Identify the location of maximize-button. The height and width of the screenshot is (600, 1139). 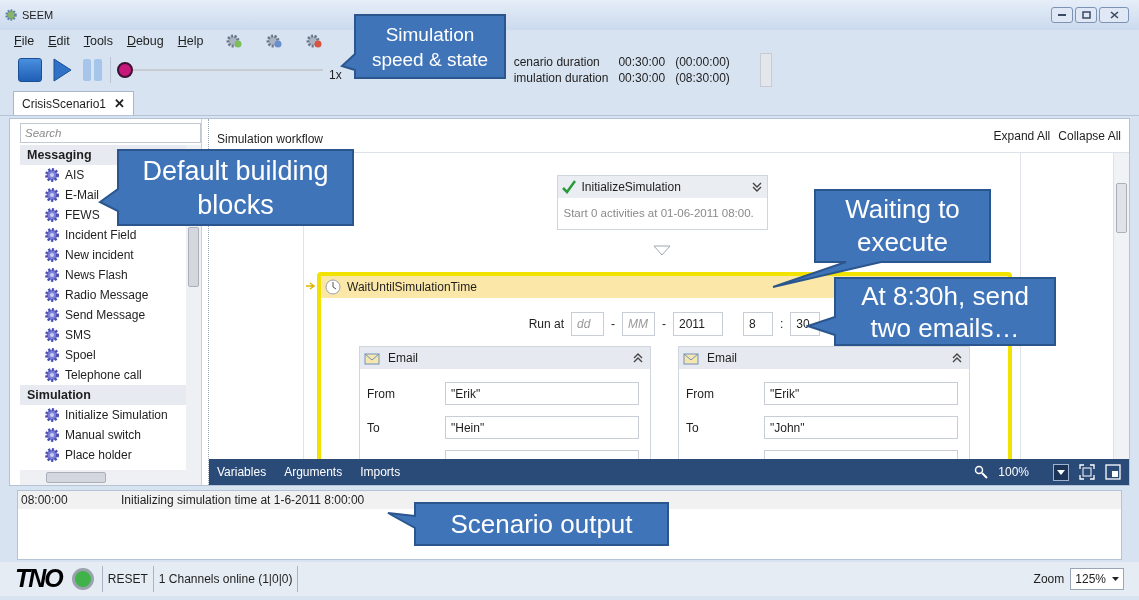
(1086, 15).